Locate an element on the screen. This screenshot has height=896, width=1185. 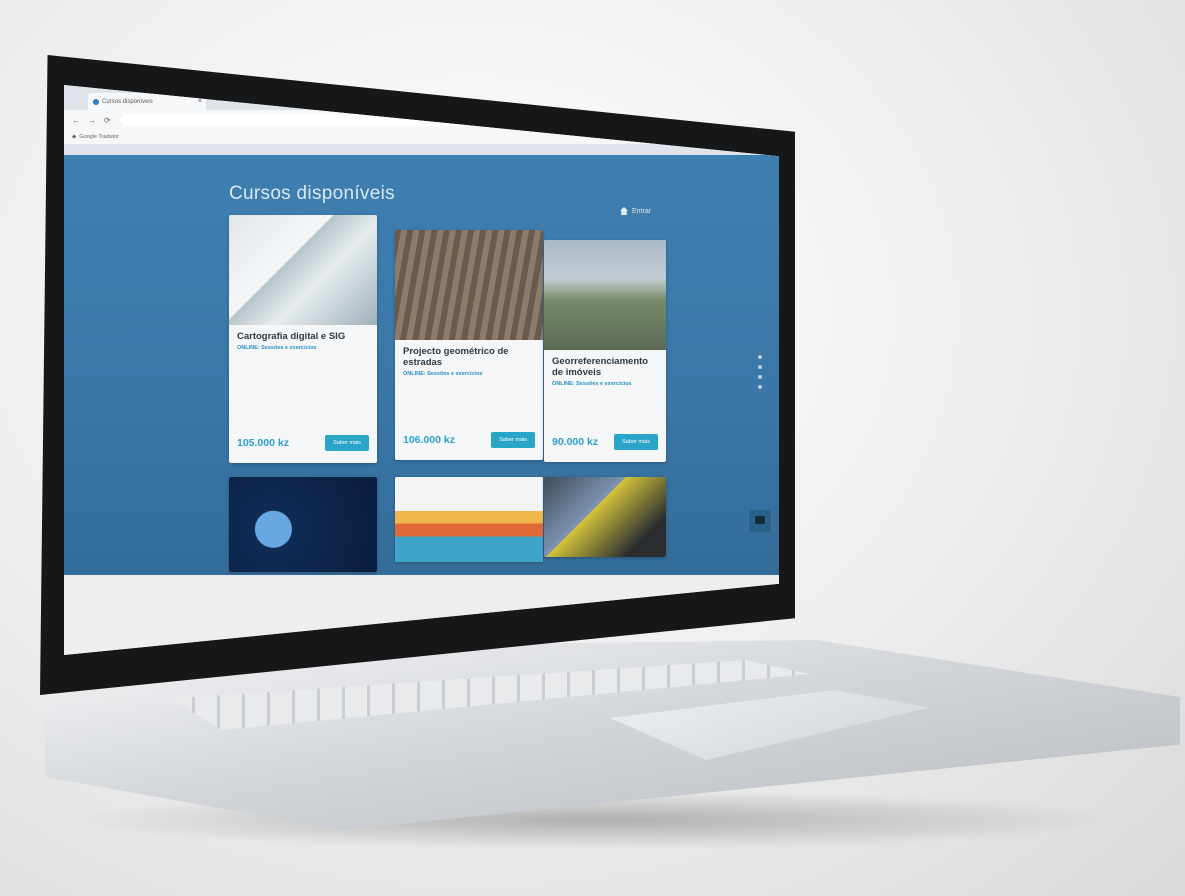
extension-icon: ◧ is located at coordinates (711, 120).